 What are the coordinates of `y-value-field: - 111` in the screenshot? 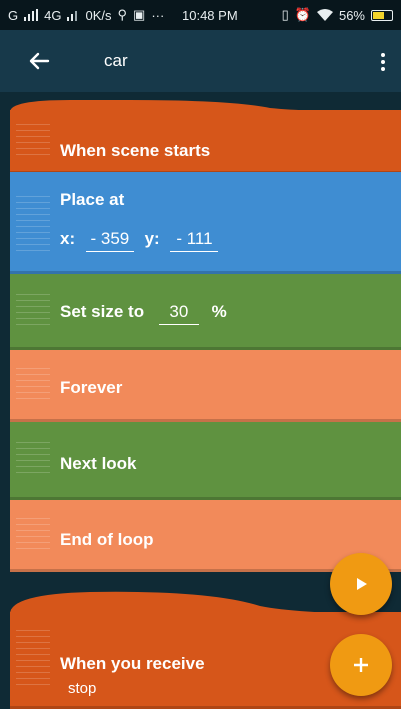 It's located at (194, 240).